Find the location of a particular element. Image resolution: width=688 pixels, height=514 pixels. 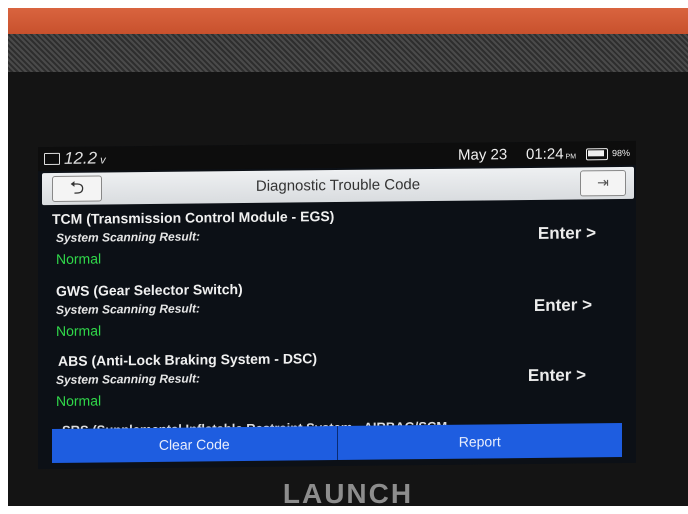

voltage-readout: 12.2 v is located at coordinates (85, 158).